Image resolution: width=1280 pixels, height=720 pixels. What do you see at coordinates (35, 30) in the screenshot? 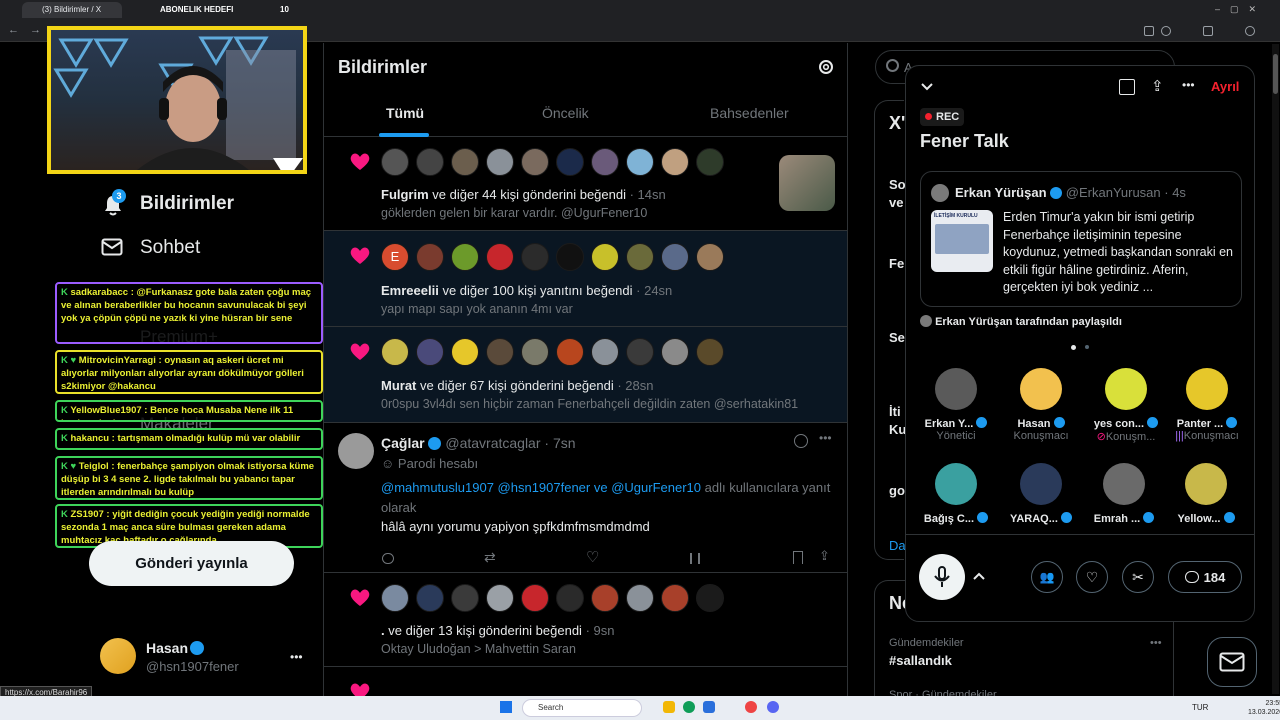
I see `forward-icon: →` at bounding box center [35, 30].